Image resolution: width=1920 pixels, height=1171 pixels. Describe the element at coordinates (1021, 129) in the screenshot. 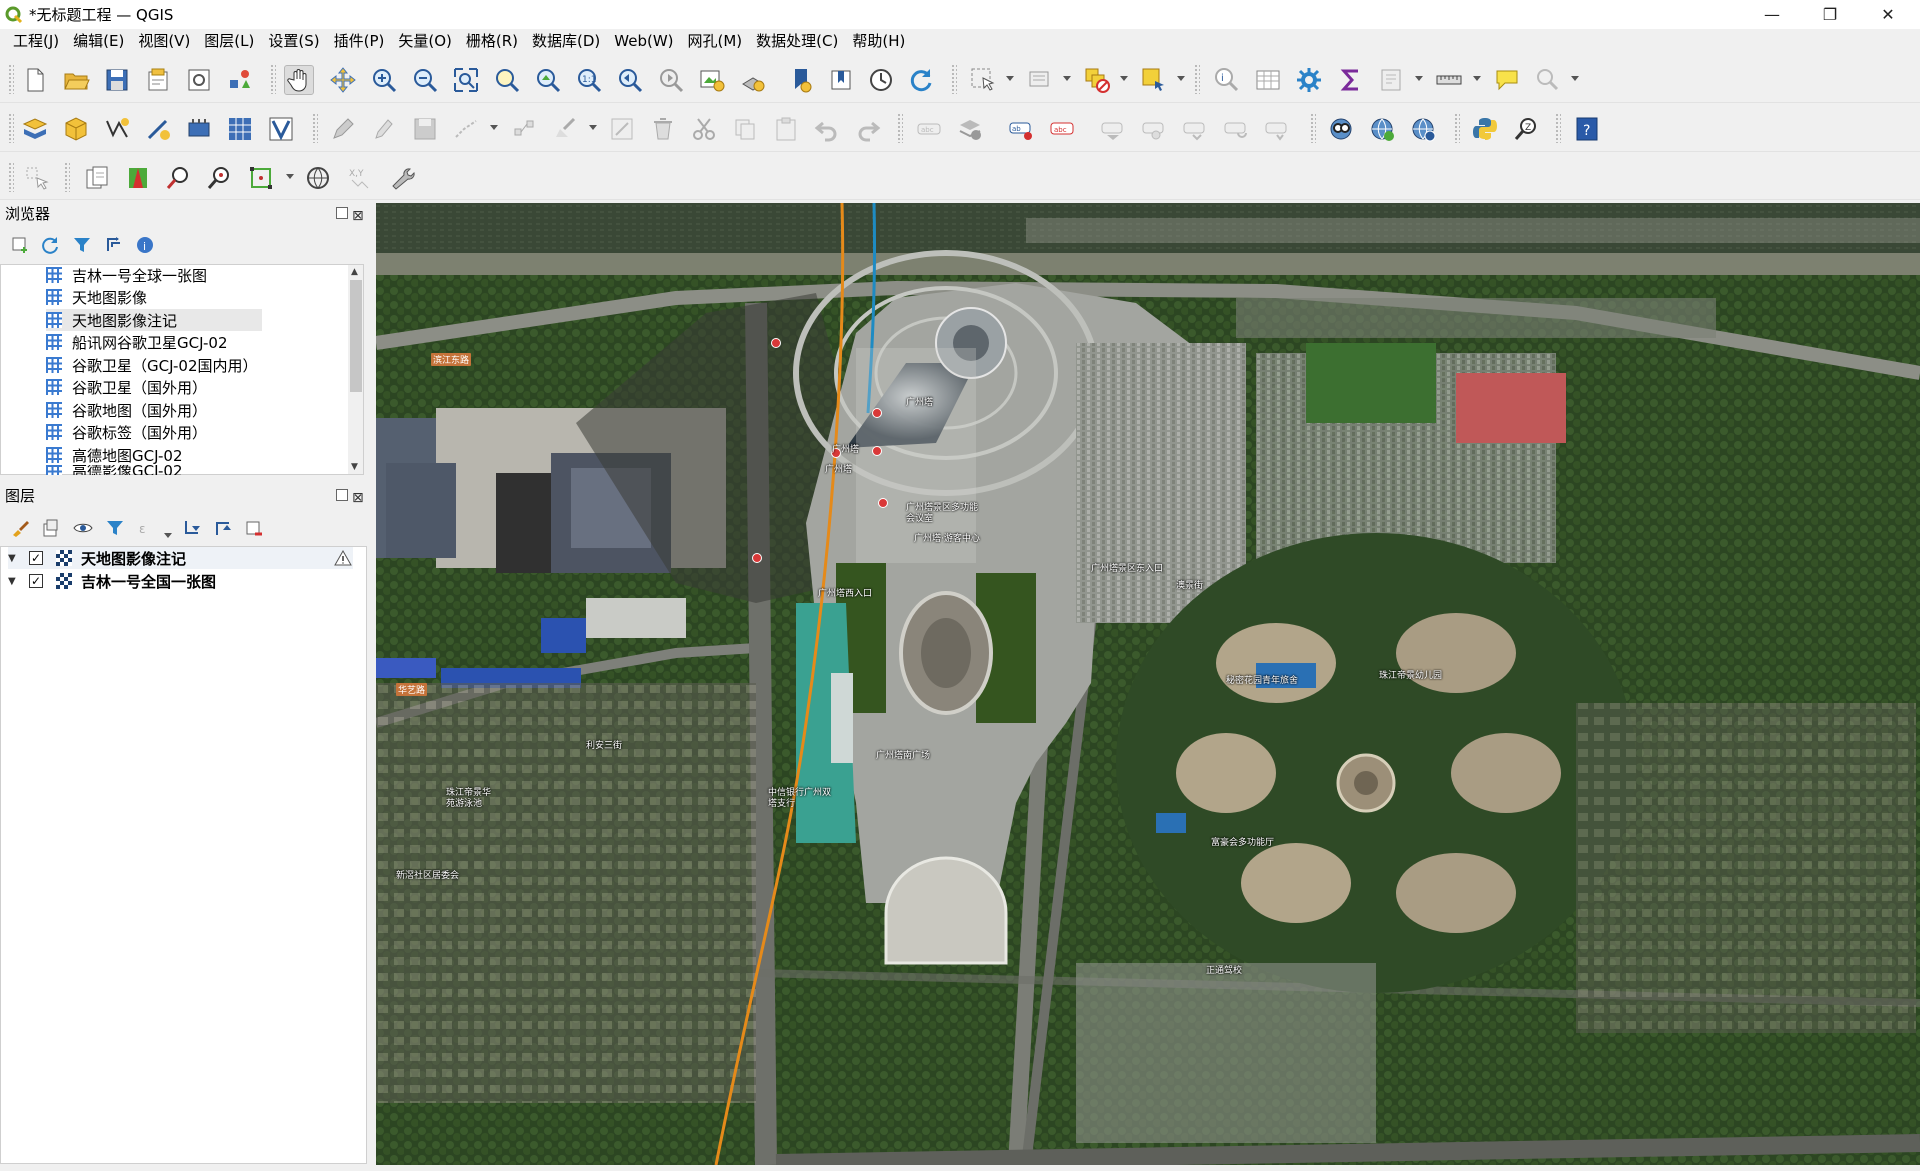

I see `highlight-pinned-labels-icon: ab` at that location.